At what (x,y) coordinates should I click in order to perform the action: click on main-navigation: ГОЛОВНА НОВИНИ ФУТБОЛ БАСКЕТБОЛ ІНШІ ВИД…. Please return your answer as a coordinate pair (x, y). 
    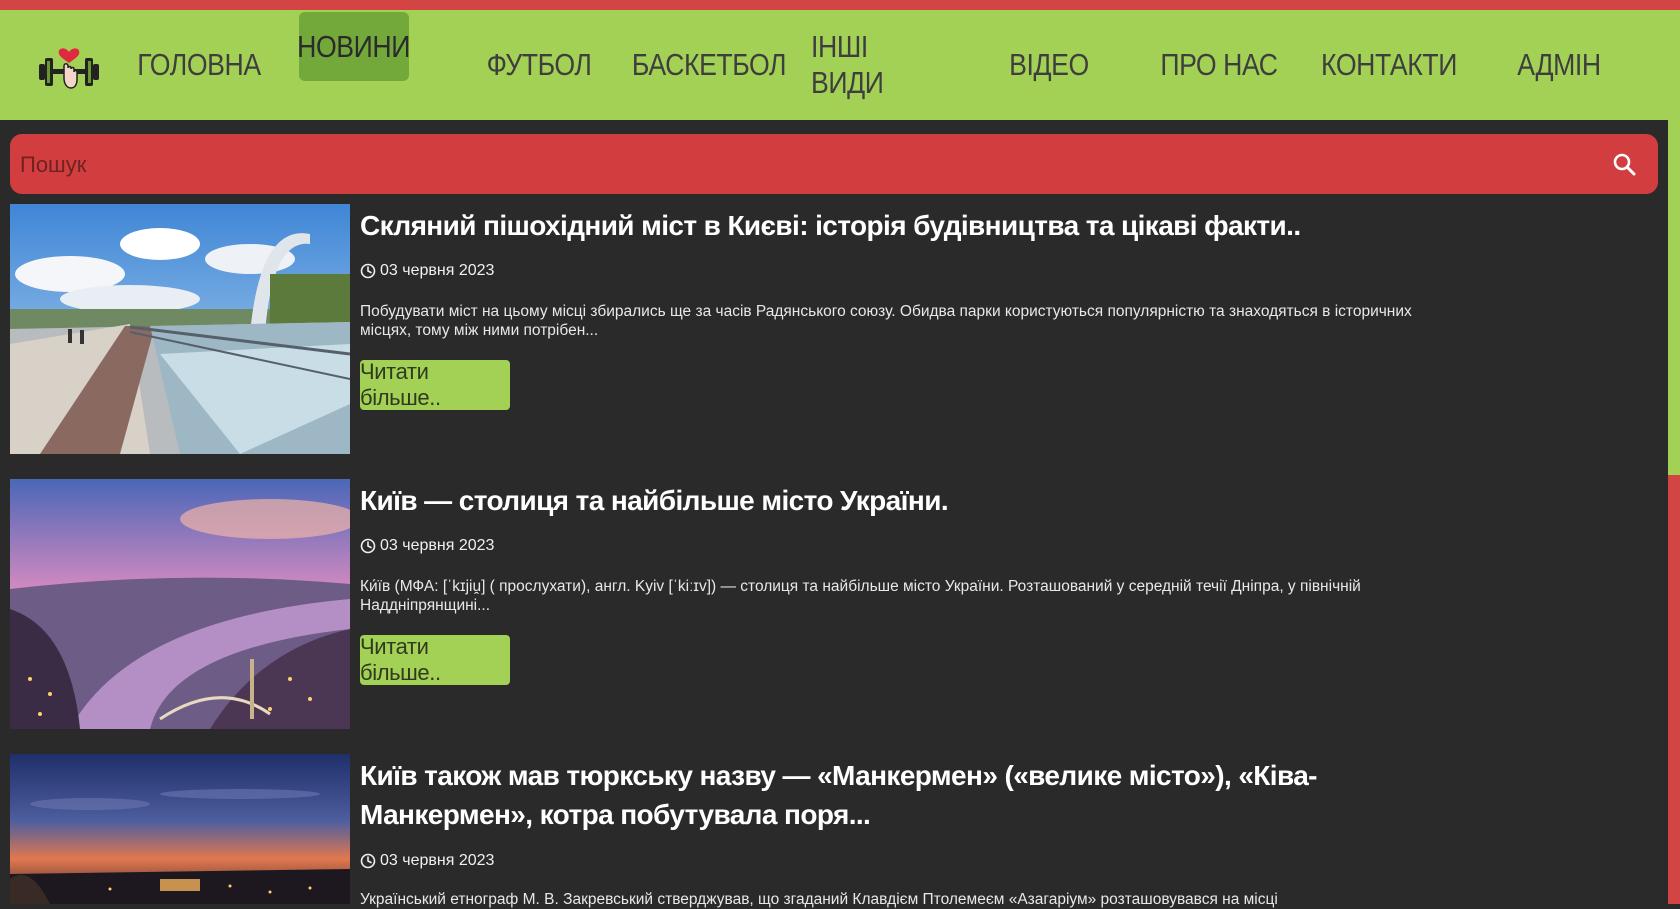
    Looking at the image, I should click on (840, 65).